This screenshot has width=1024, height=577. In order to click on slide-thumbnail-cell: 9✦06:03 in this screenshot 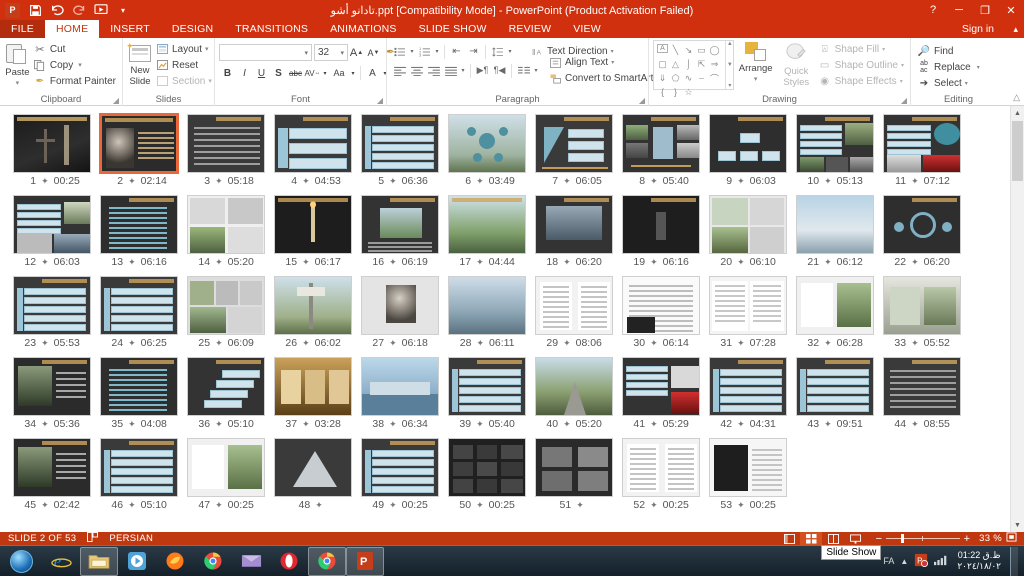, I will do `click(747, 151)`.